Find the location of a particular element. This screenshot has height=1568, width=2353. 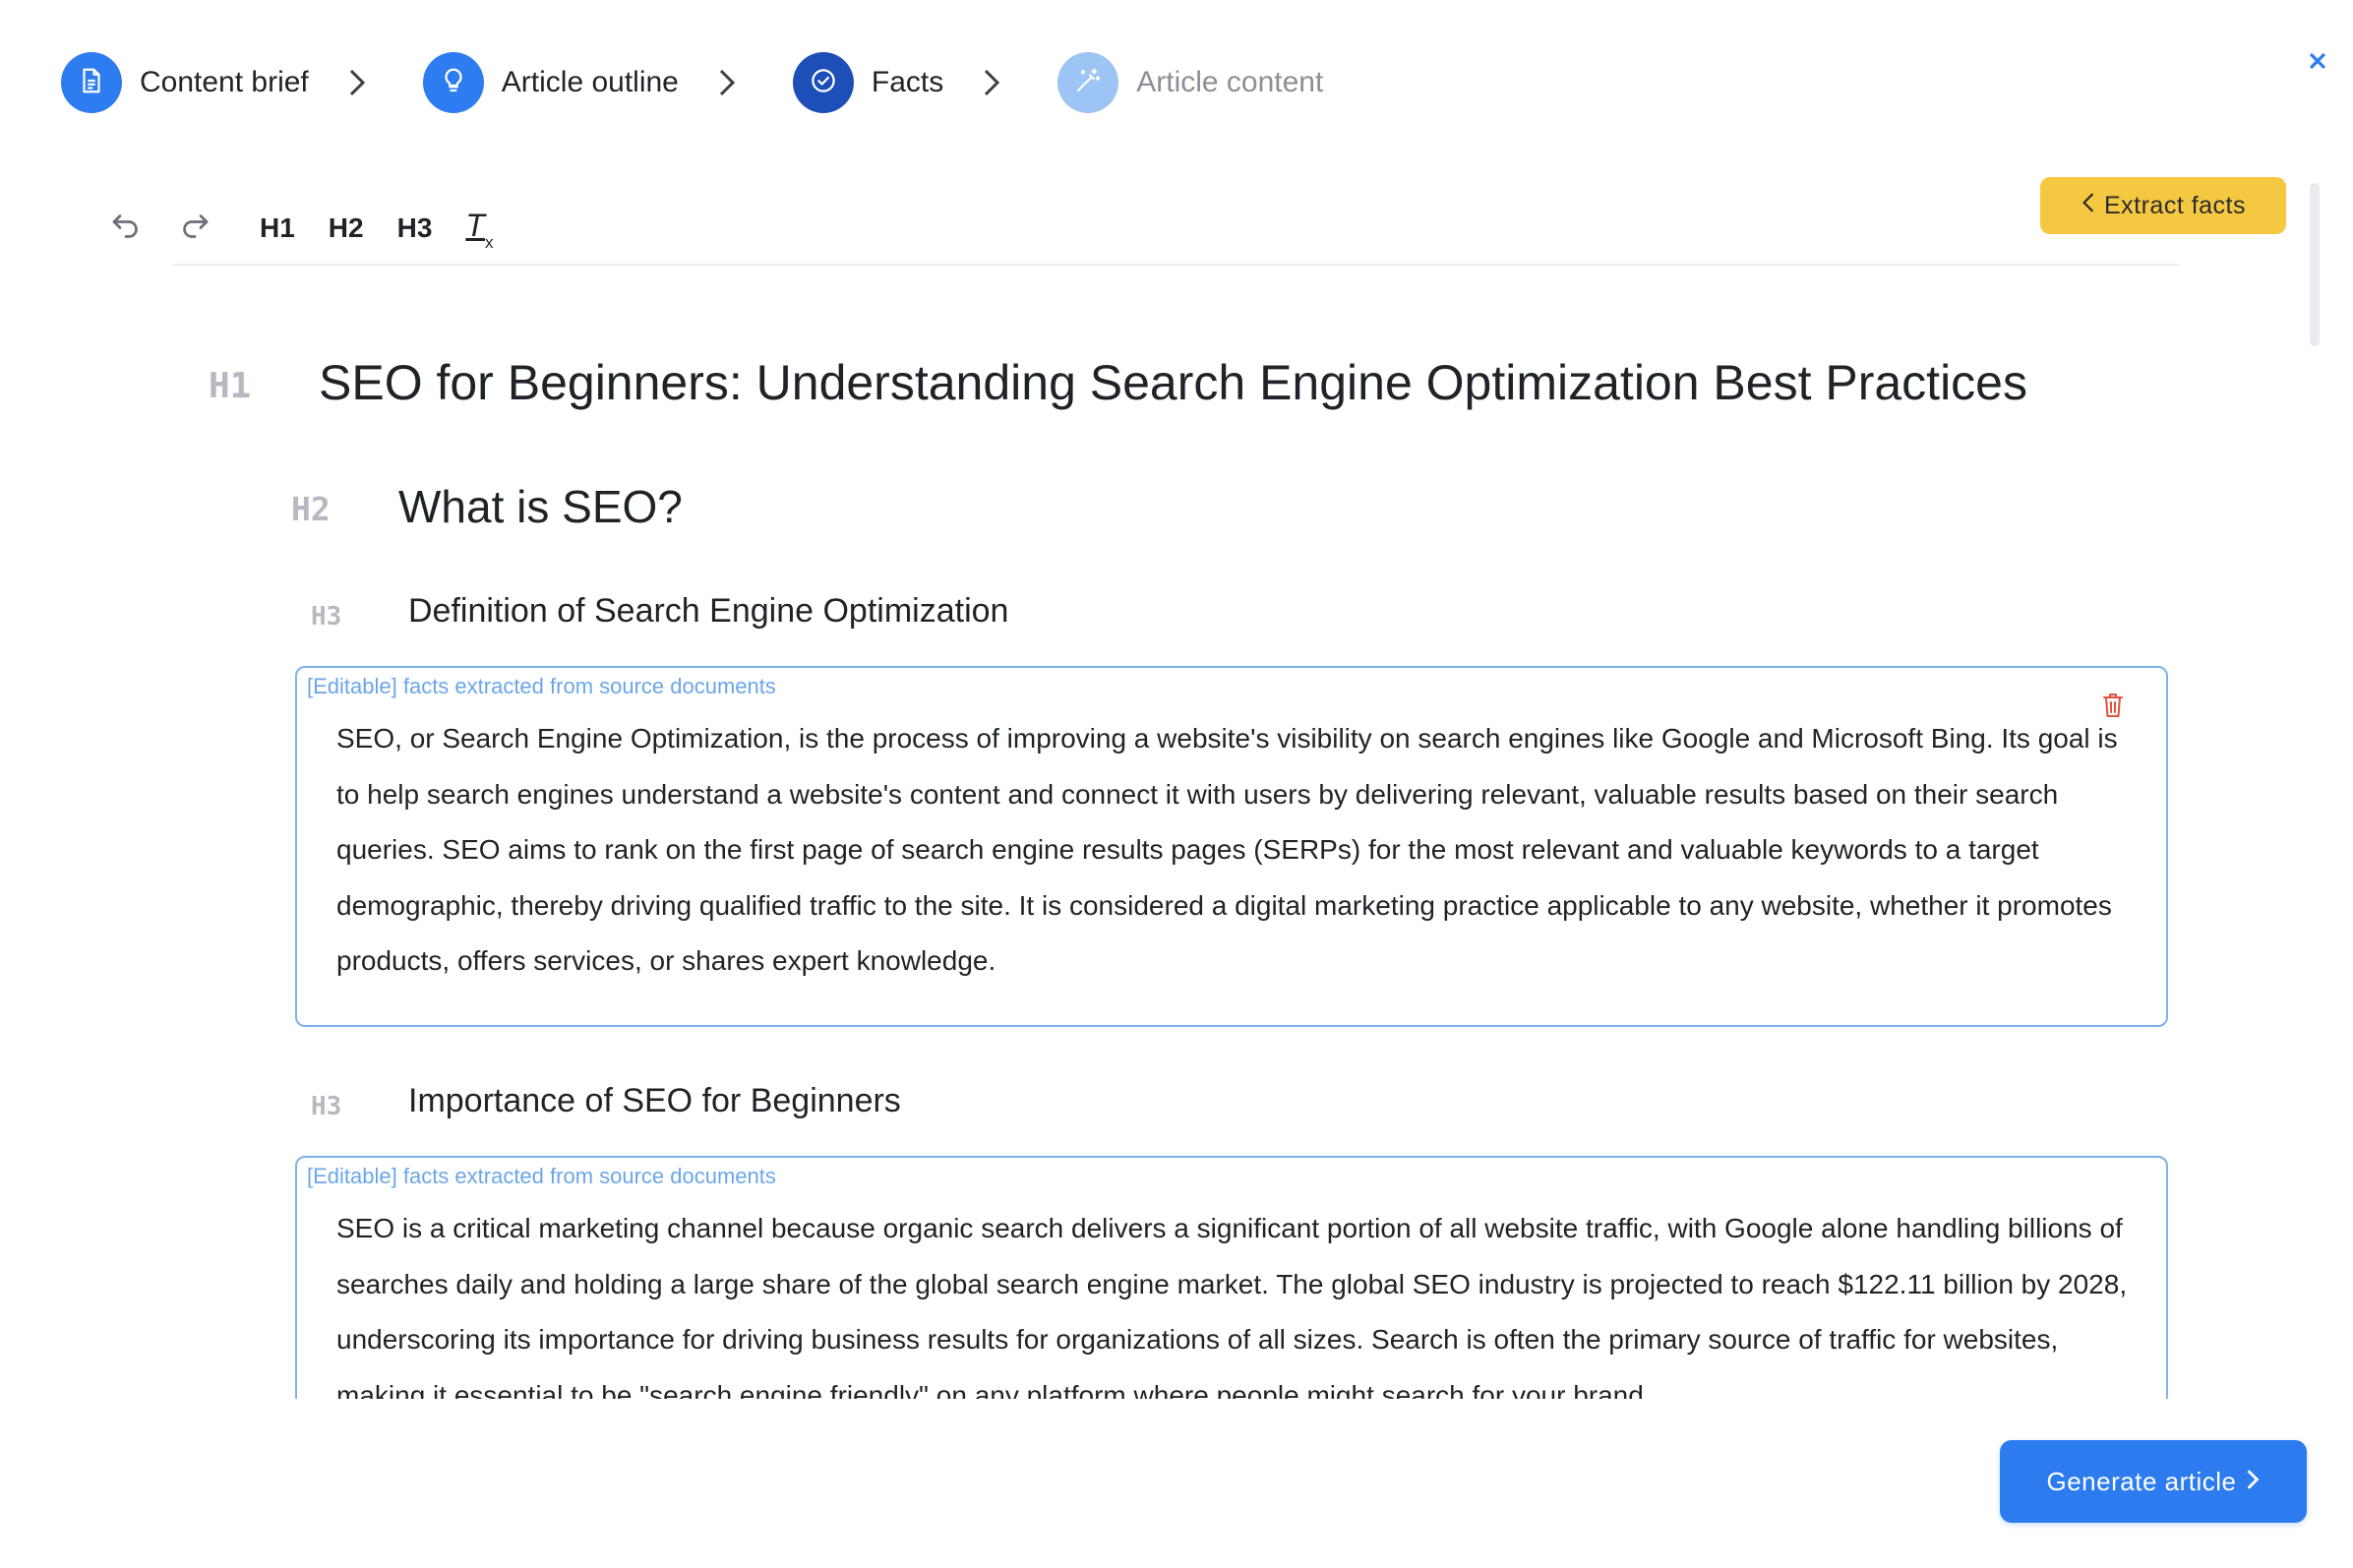

undo-button is located at coordinates (126, 228).